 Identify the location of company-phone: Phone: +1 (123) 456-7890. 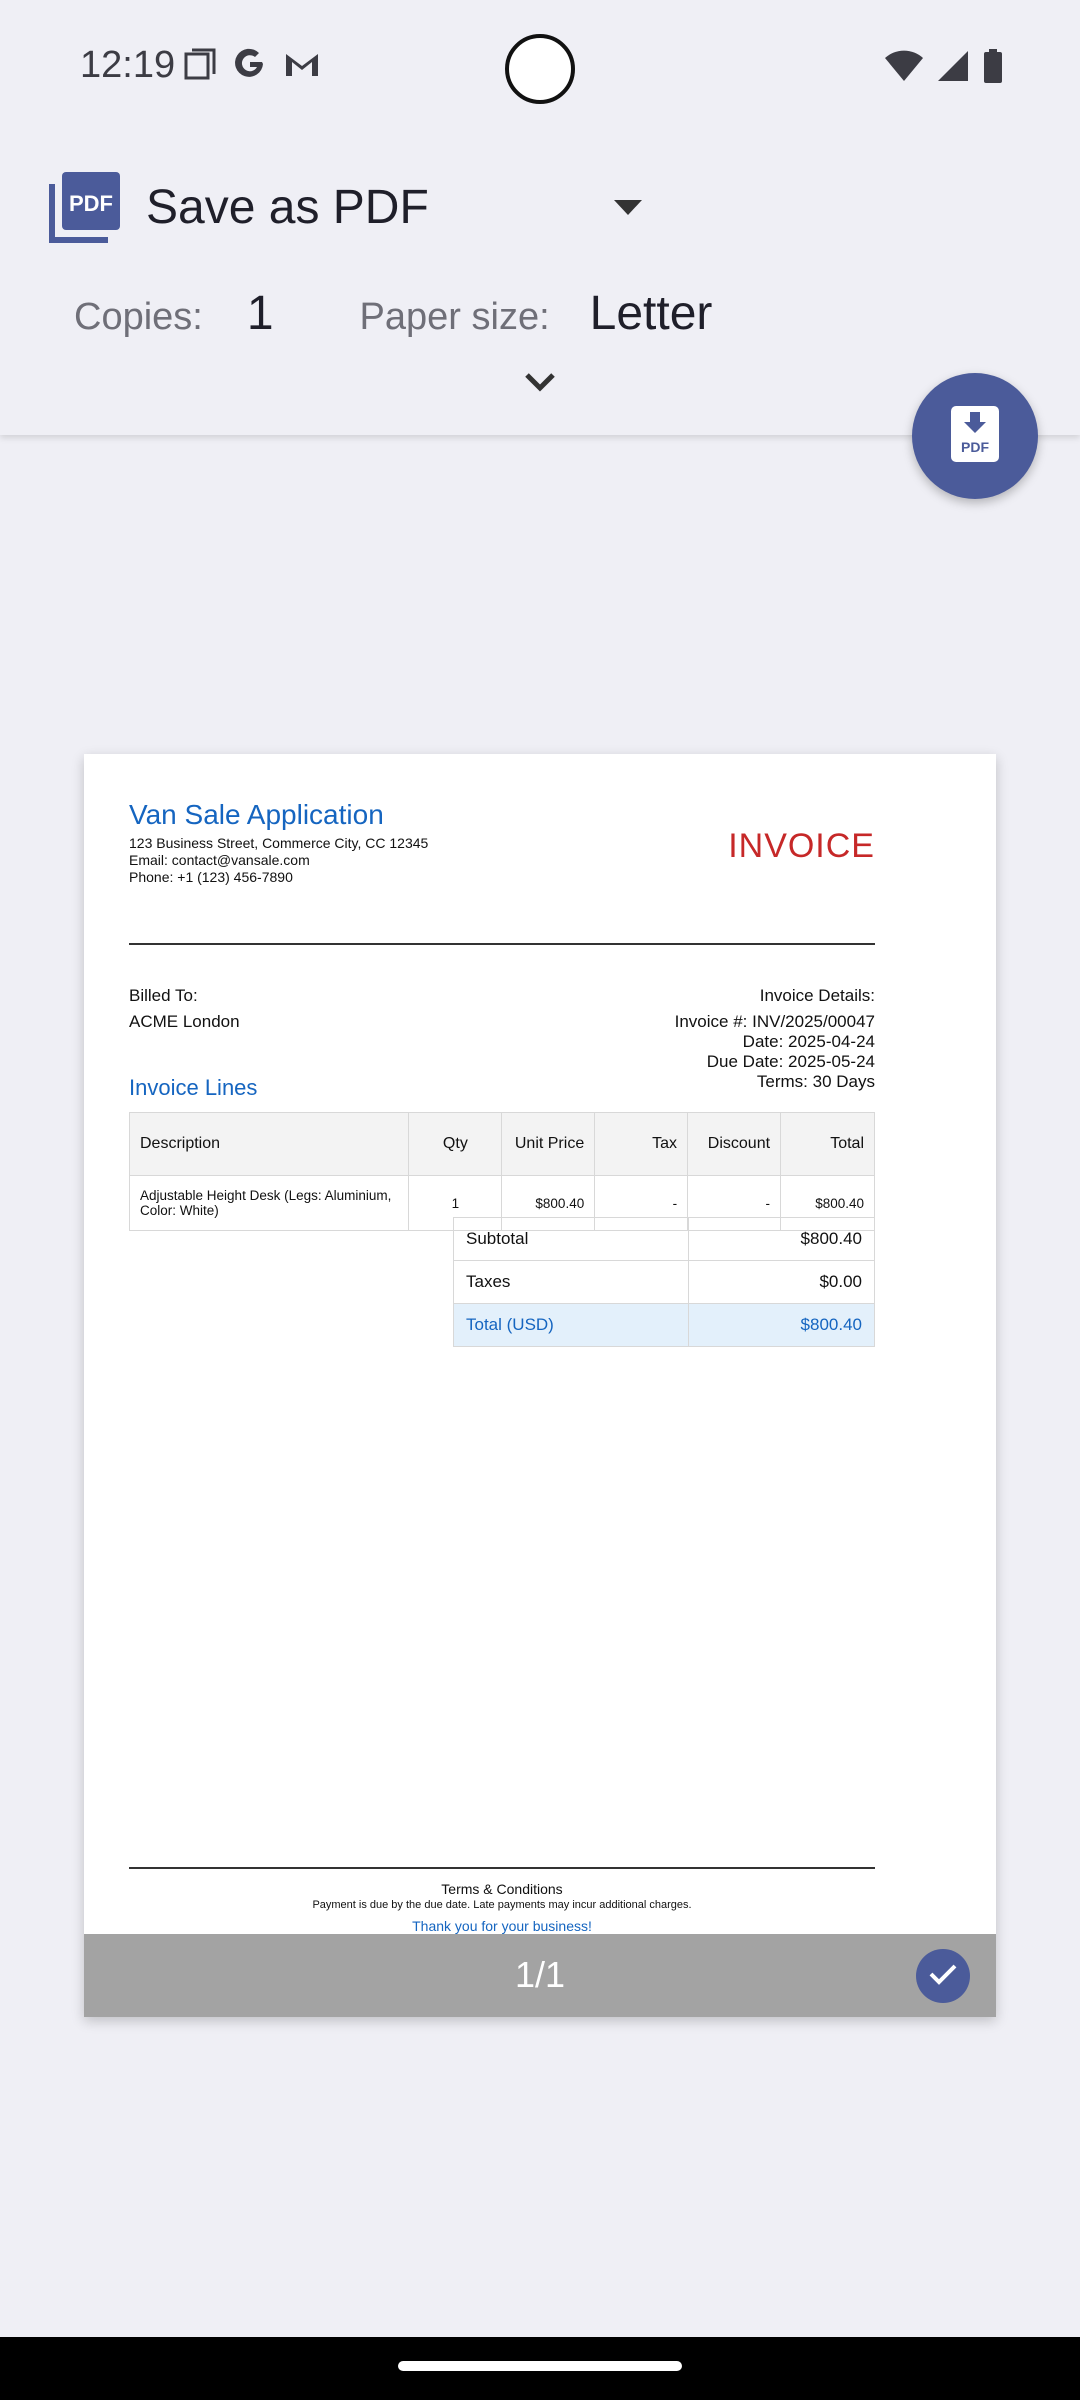
(211, 877).